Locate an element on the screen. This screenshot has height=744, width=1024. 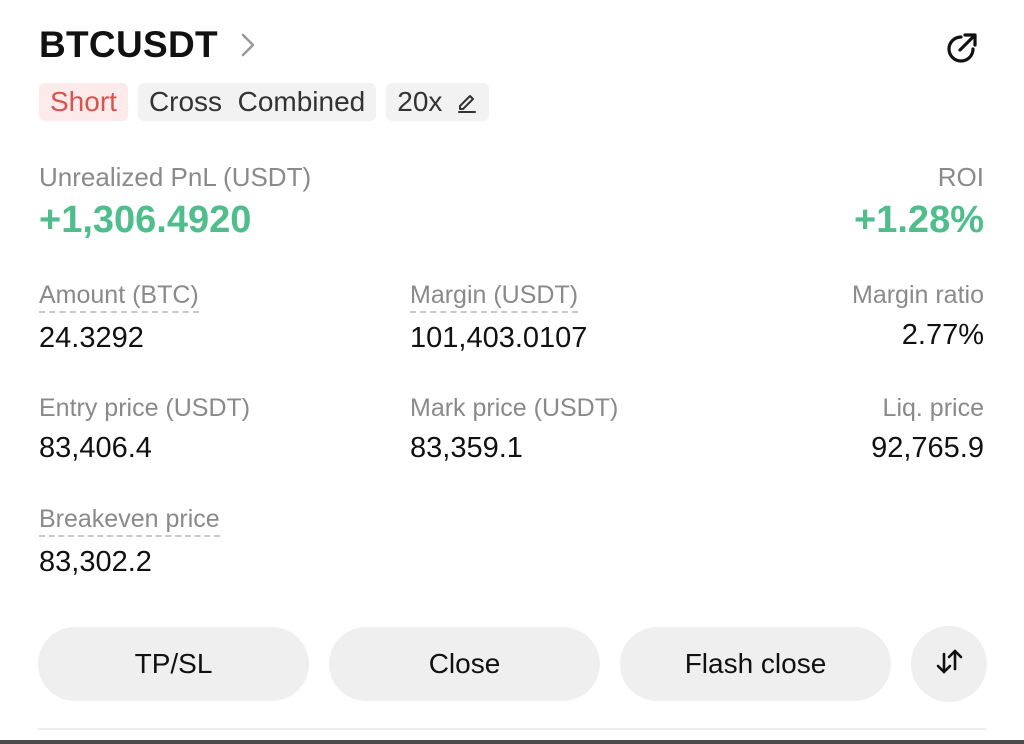
margin-mode-badge: Cross Combined is located at coordinates (257, 102).